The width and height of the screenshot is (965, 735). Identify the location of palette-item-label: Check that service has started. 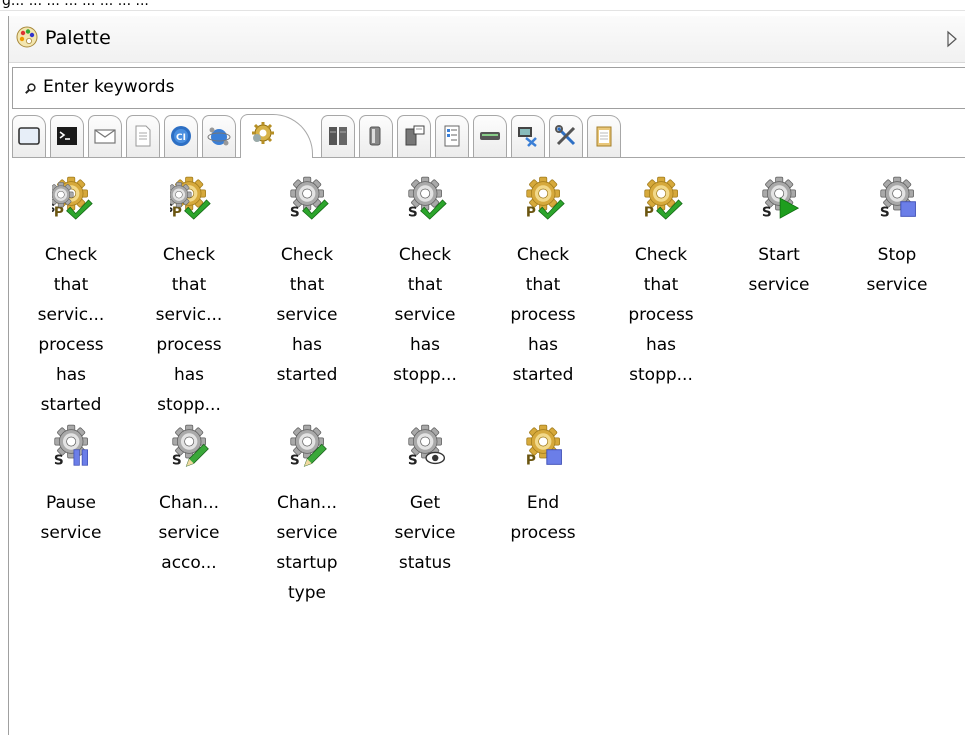
(307, 315).